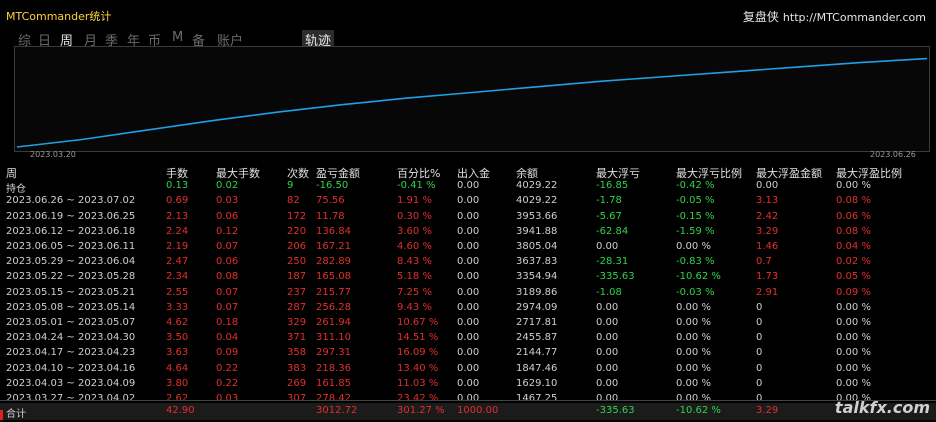 The height and width of the screenshot is (422, 936). I want to click on table-cell: -1.59 %, so click(695, 231).